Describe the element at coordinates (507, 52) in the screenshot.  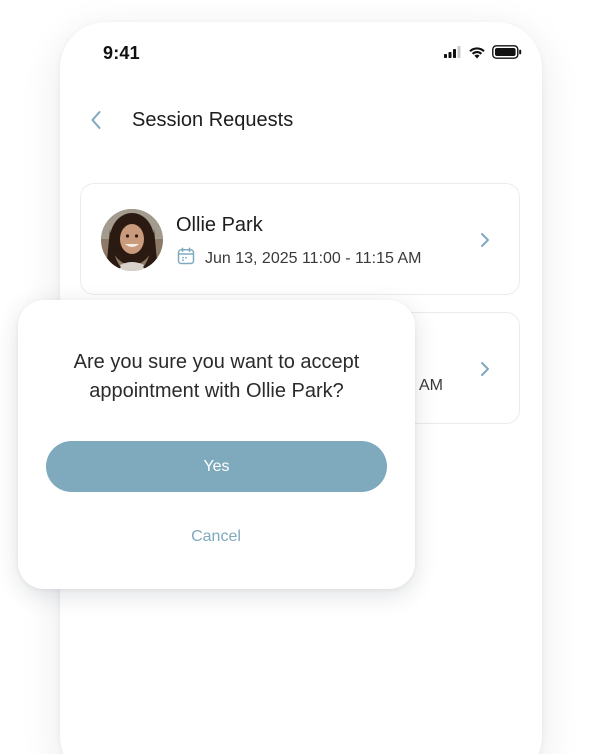
I see `battery-icon` at that location.